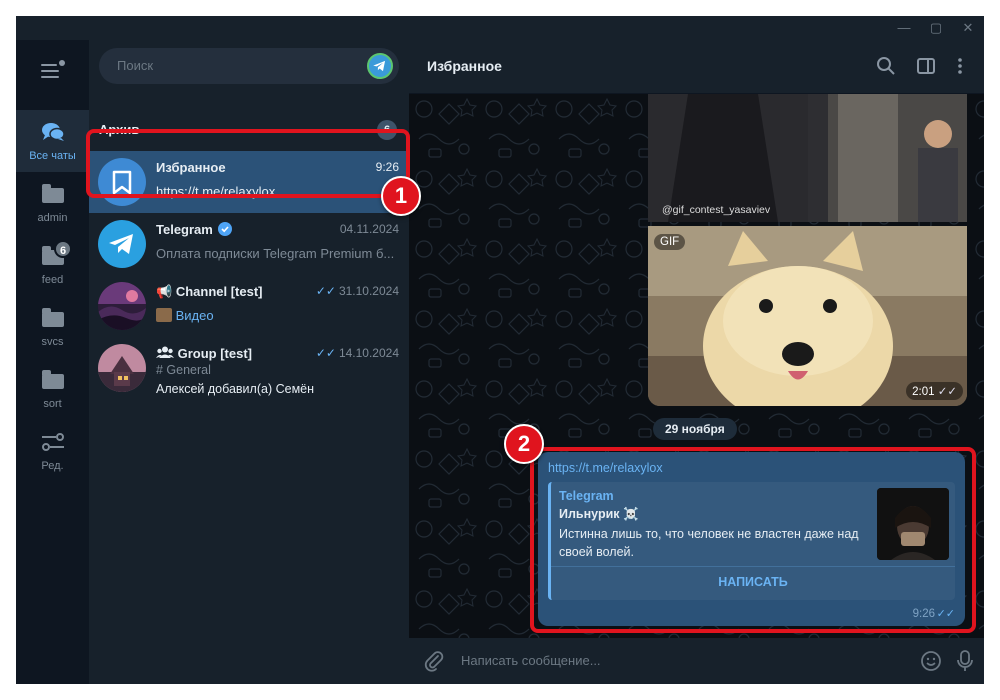 The width and height of the screenshot is (1000, 700). What do you see at coordinates (204, 353) in the screenshot?
I see `chat-name: Group [test]` at bounding box center [204, 353].